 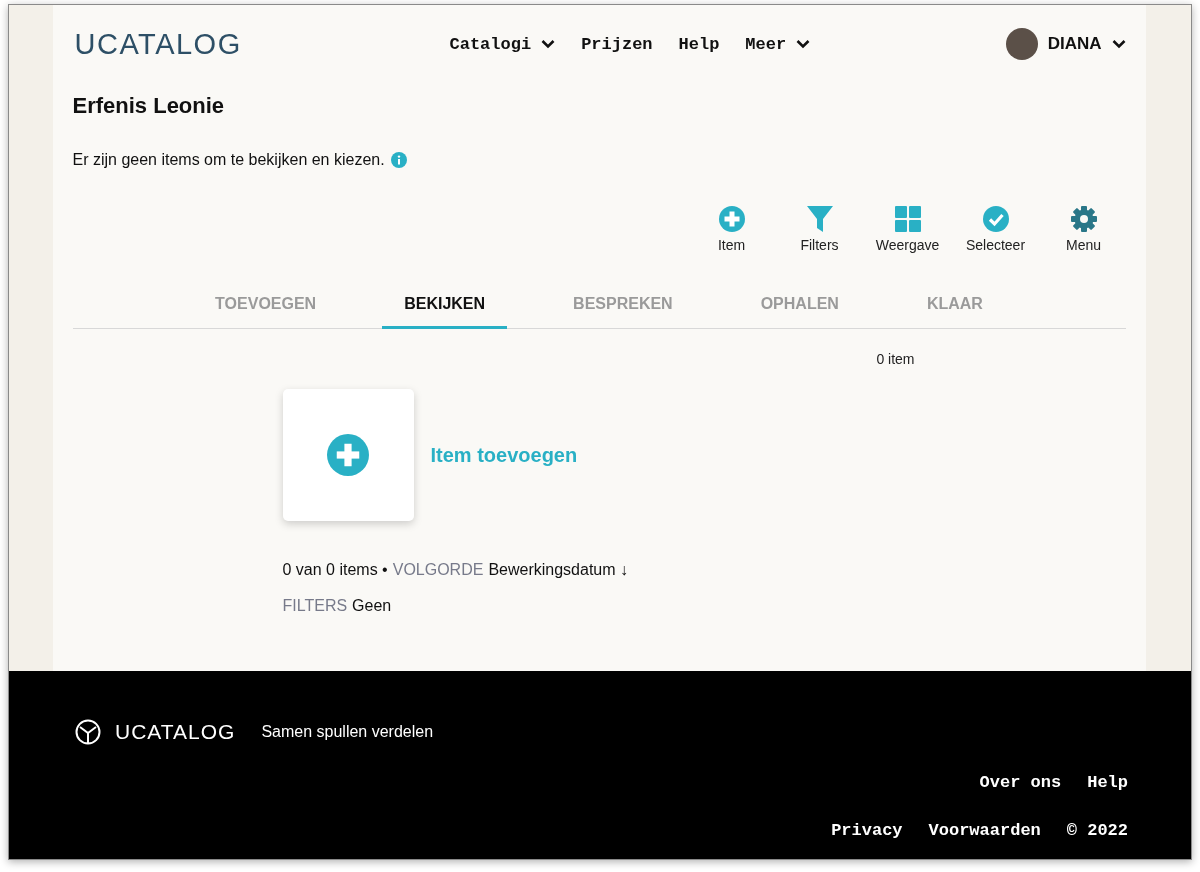 I want to click on filters-value: Geen, so click(x=372, y=606).